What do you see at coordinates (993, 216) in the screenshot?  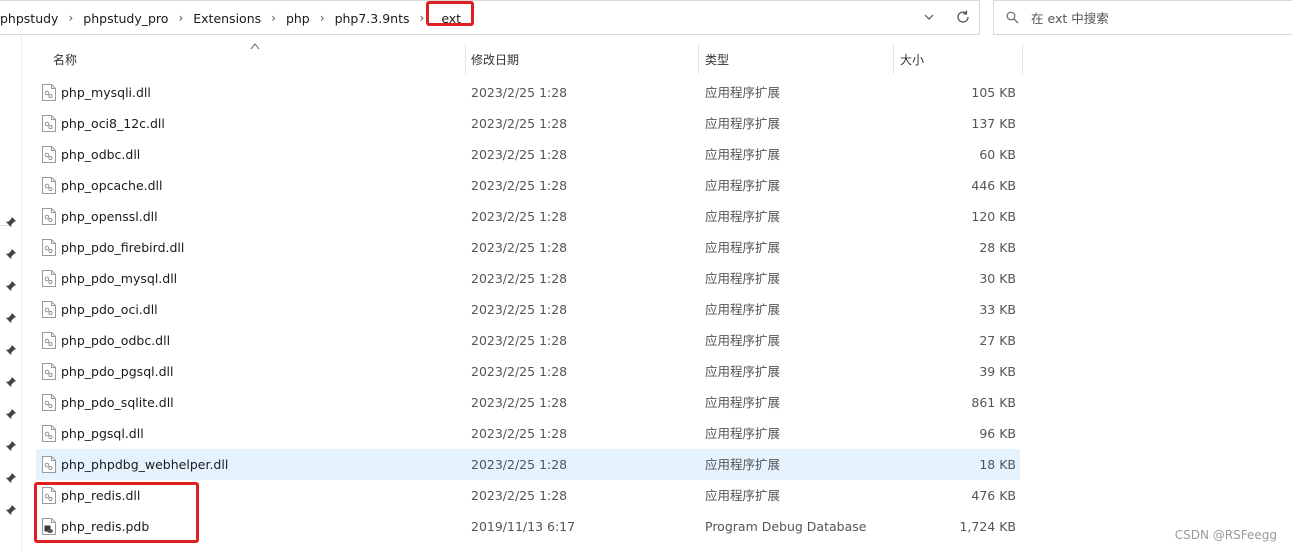 I see `file-size: 120 KB` at bounding box center [993, 216].